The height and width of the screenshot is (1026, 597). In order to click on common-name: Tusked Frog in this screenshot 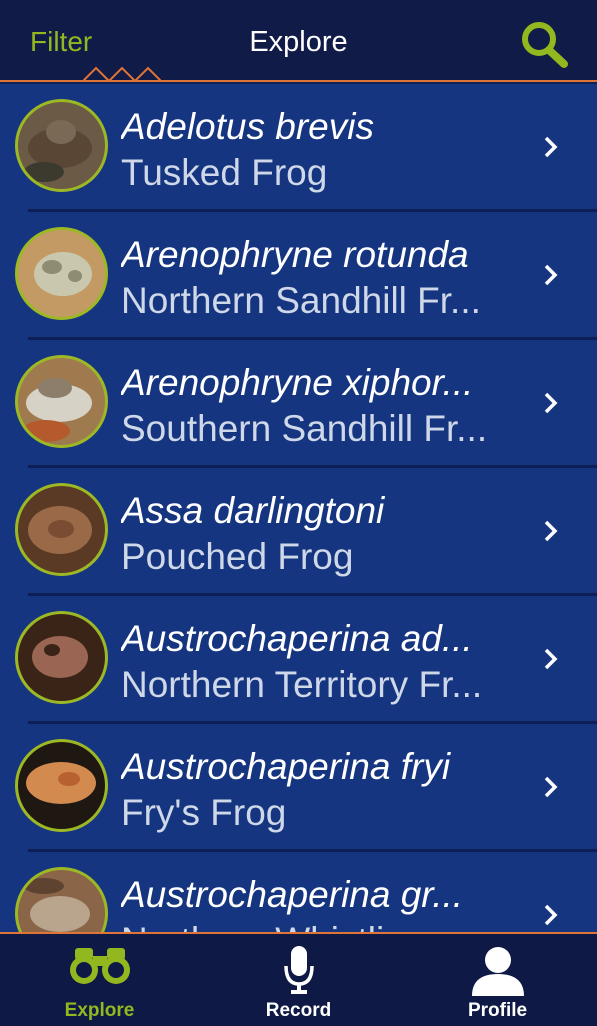, I will do `click(224, 172)`.